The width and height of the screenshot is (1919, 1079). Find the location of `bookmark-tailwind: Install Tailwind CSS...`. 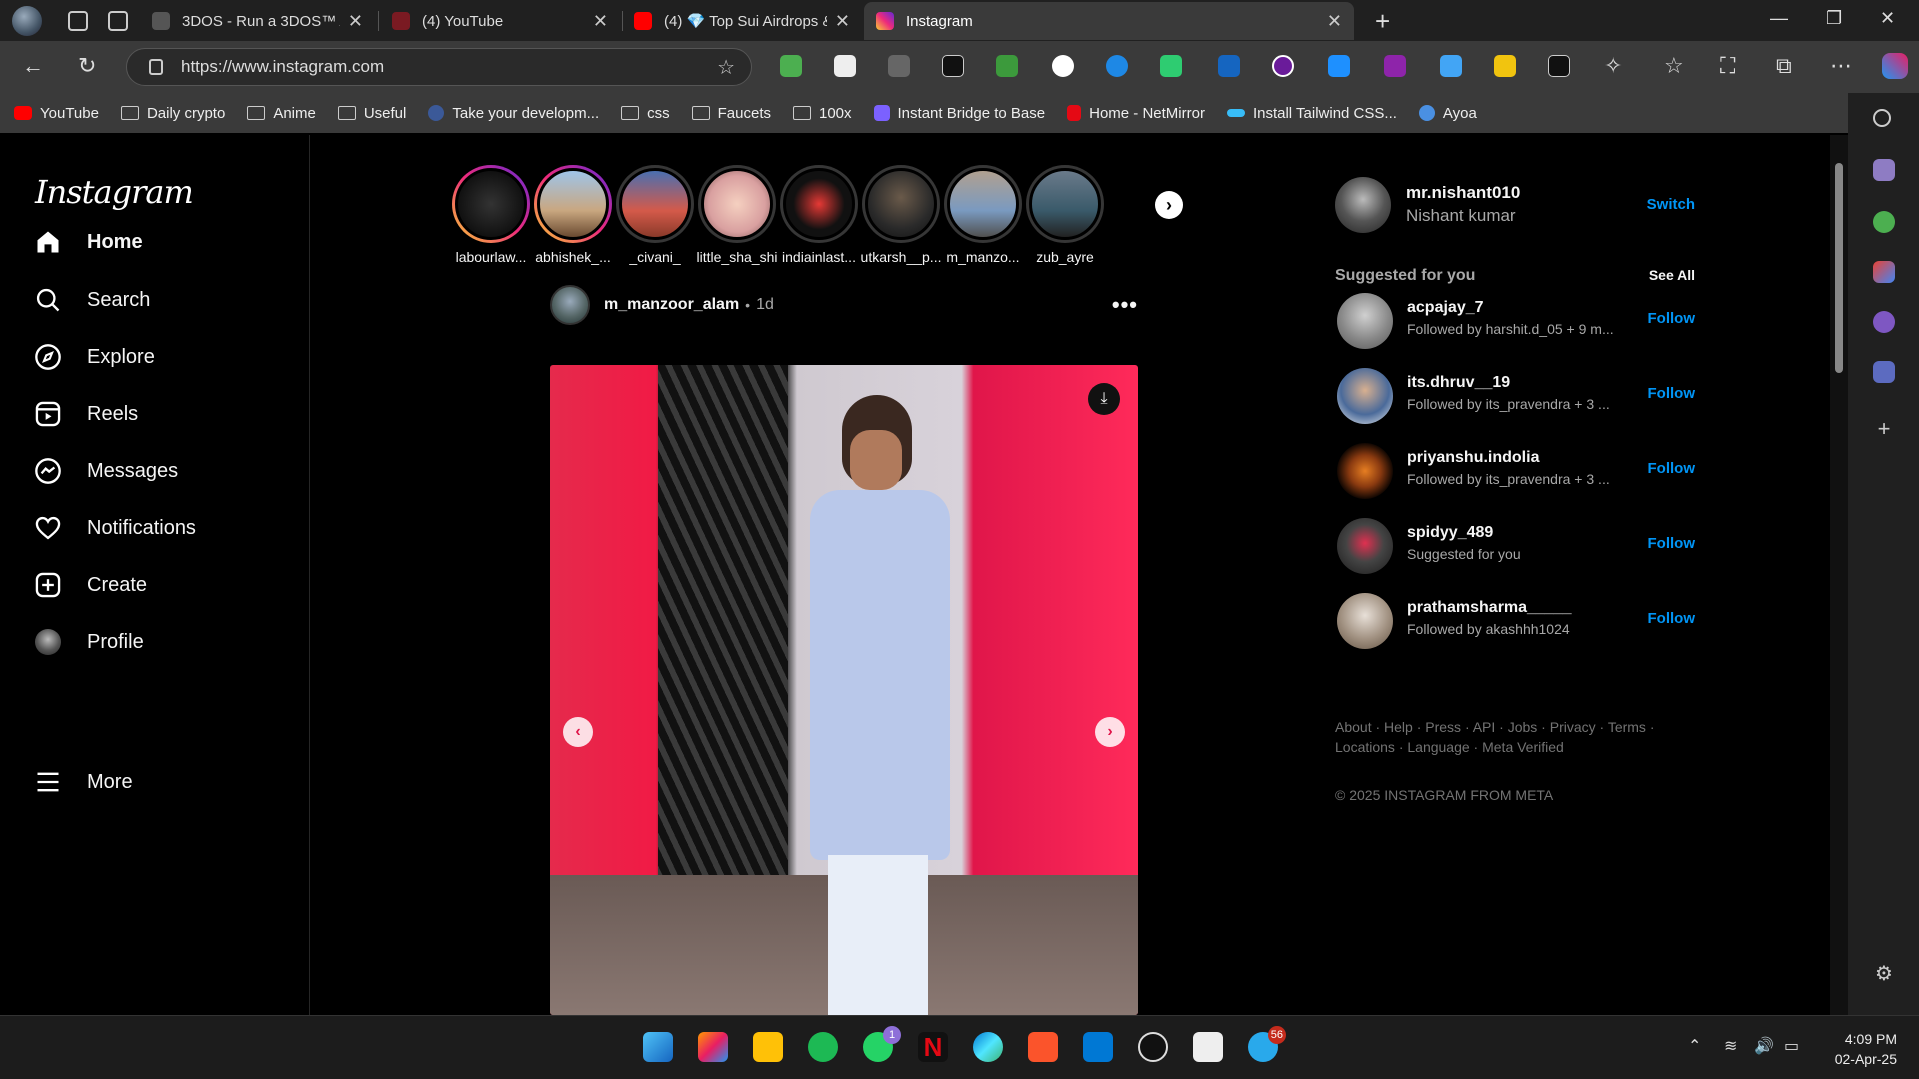

bookmark-tailwind: Install Tailwind CSS... is located at coordinates (1311, 113).